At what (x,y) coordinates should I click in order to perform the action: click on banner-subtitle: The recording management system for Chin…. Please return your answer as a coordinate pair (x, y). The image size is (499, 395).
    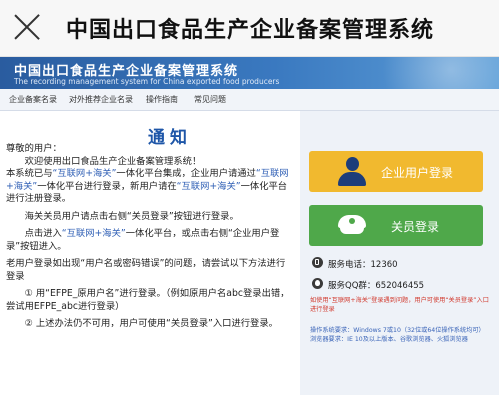
    Looking at the image, I should click on (147, 81).